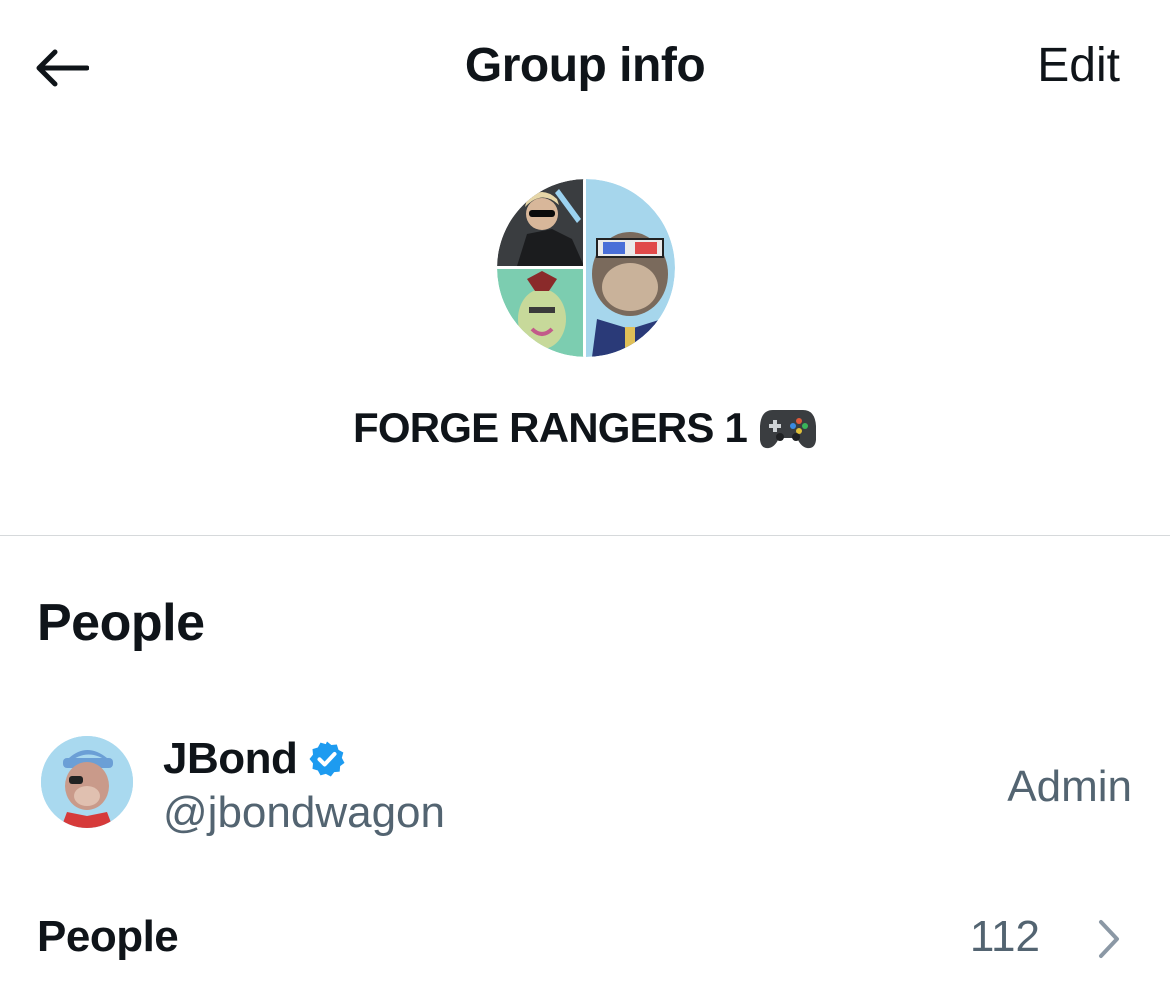  I want to click on people-section-title: People, so click(121, 623).